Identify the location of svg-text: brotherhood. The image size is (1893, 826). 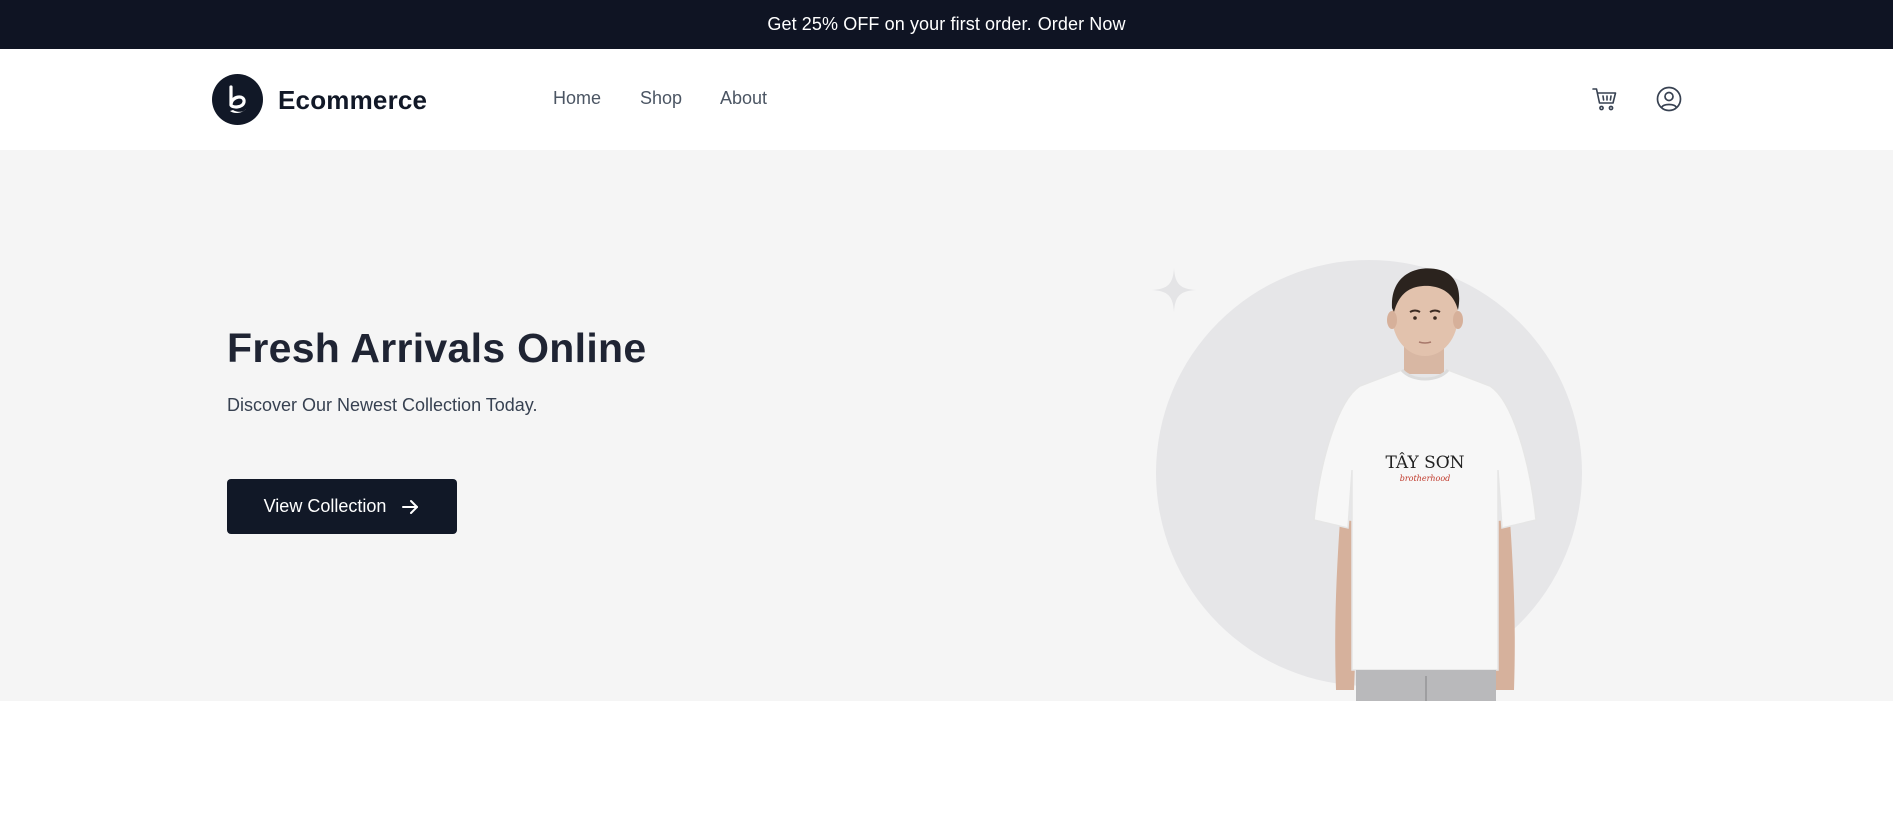
(1425, 478).